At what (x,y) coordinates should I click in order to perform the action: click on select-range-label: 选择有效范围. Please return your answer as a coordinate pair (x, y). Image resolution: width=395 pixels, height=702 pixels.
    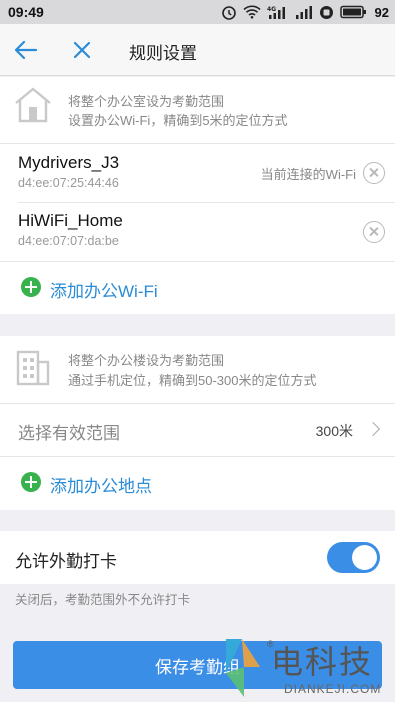
    Looking at the image, I should click on (69, 433).